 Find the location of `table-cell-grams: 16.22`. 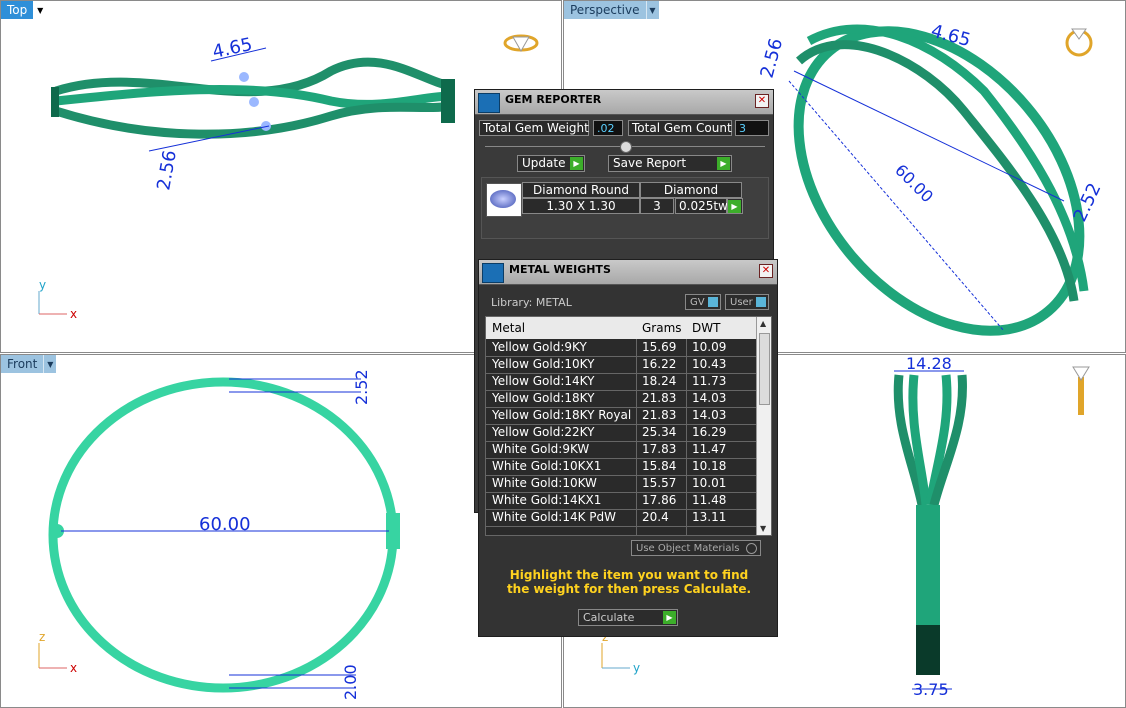

table-cell-grams: 16.22 is located at coordinates (659, 364).